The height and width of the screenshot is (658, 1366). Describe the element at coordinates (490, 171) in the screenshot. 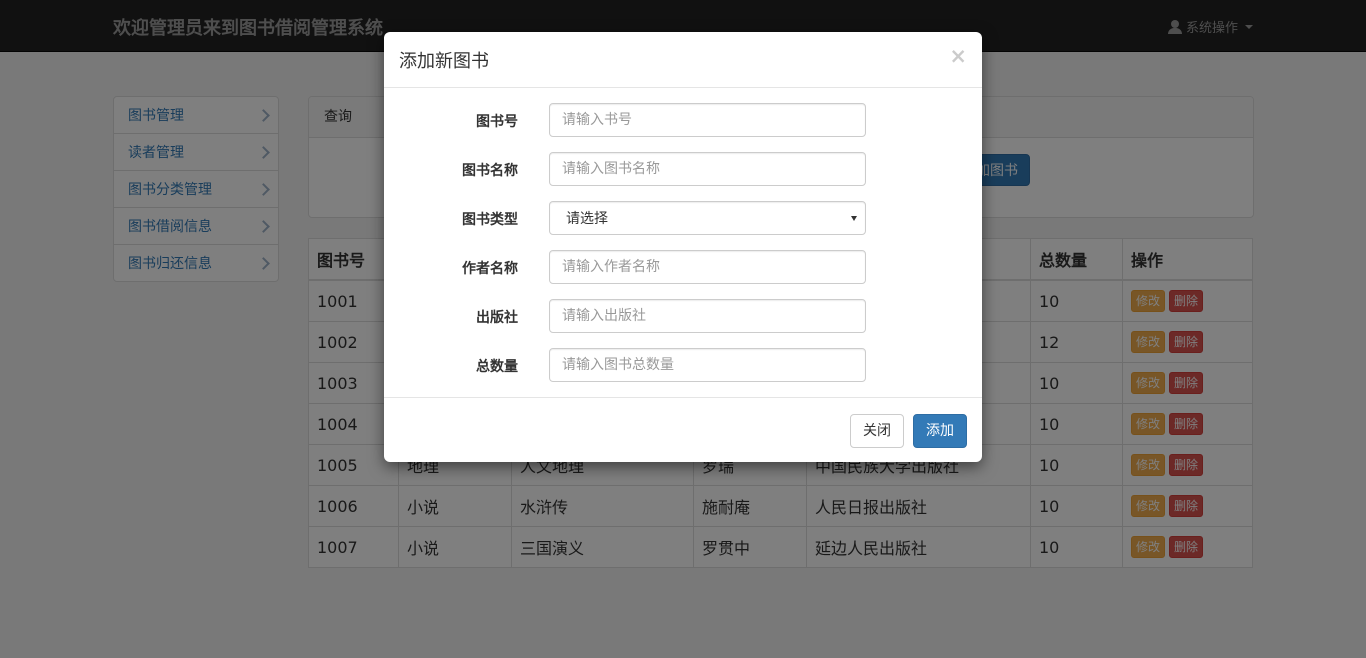

I see `book-name-label: 图书名称` at that location.